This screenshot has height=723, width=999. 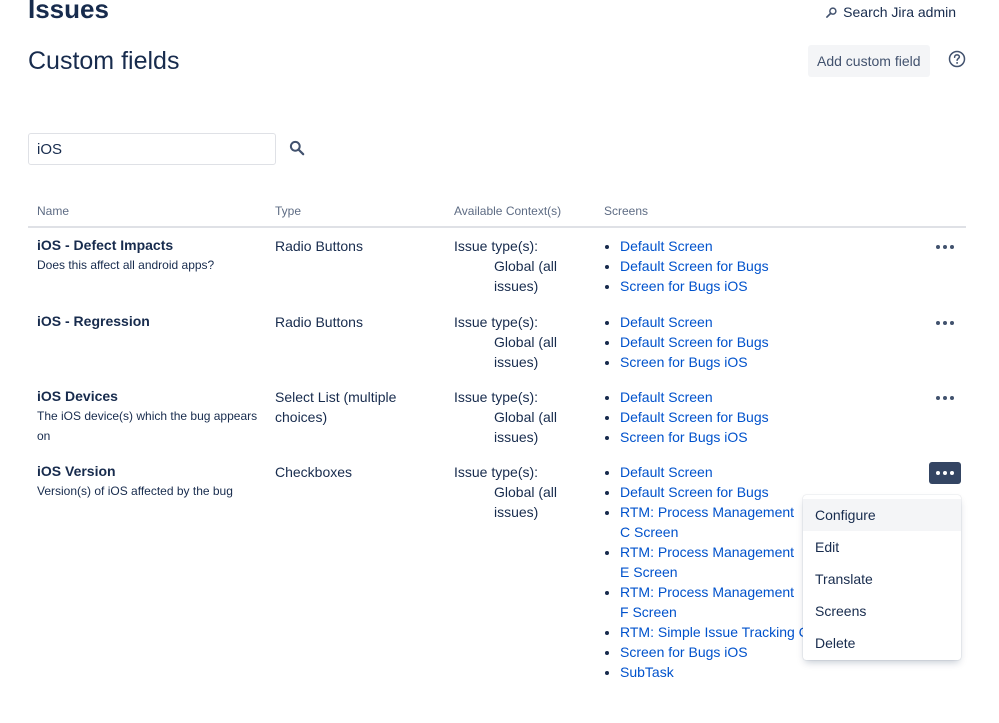 I want to click on row-actions-menu: Configure Edit Translate Screens Delete, so click(x=882, y=577).